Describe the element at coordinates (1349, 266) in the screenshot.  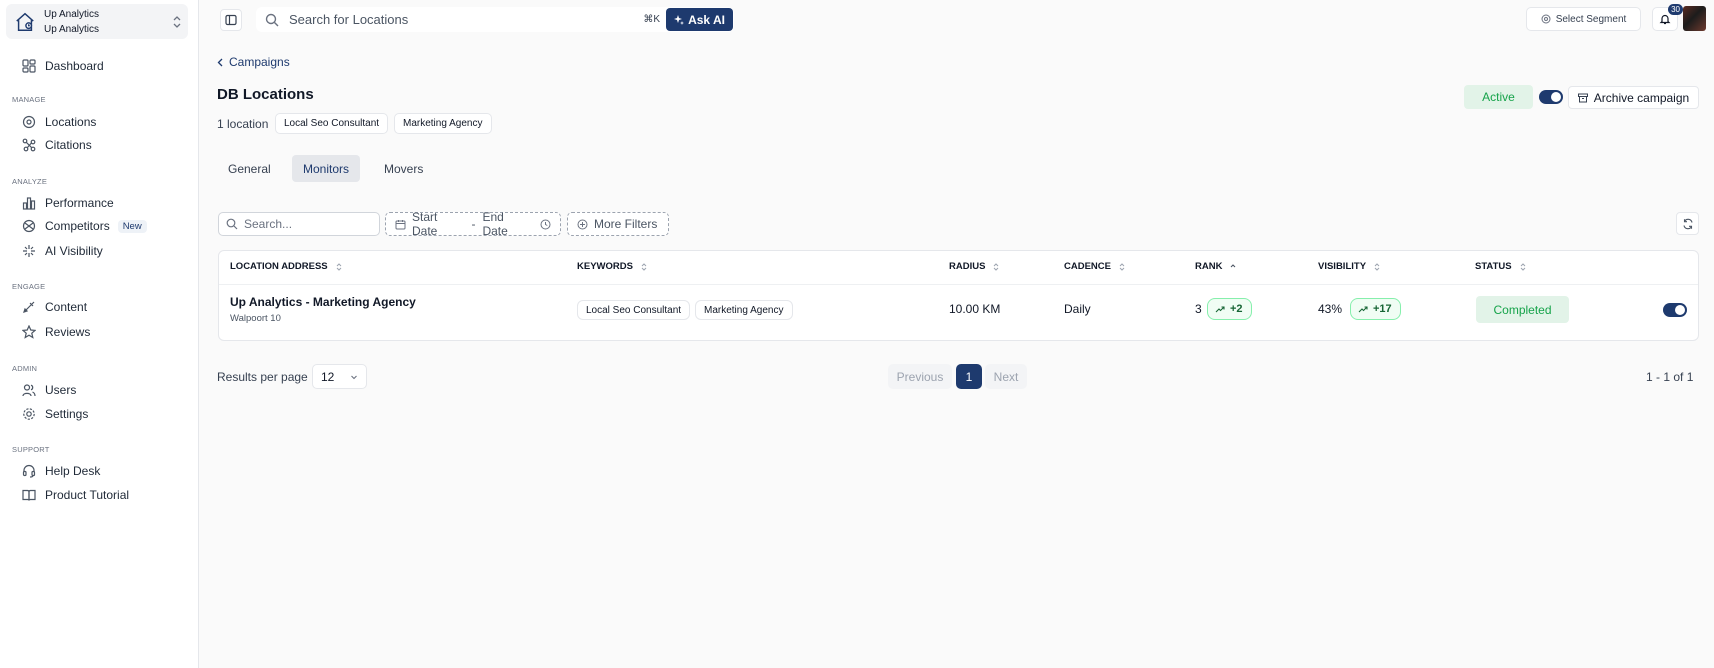
I see `column-header-visibility: VISIBILITY` at that location.